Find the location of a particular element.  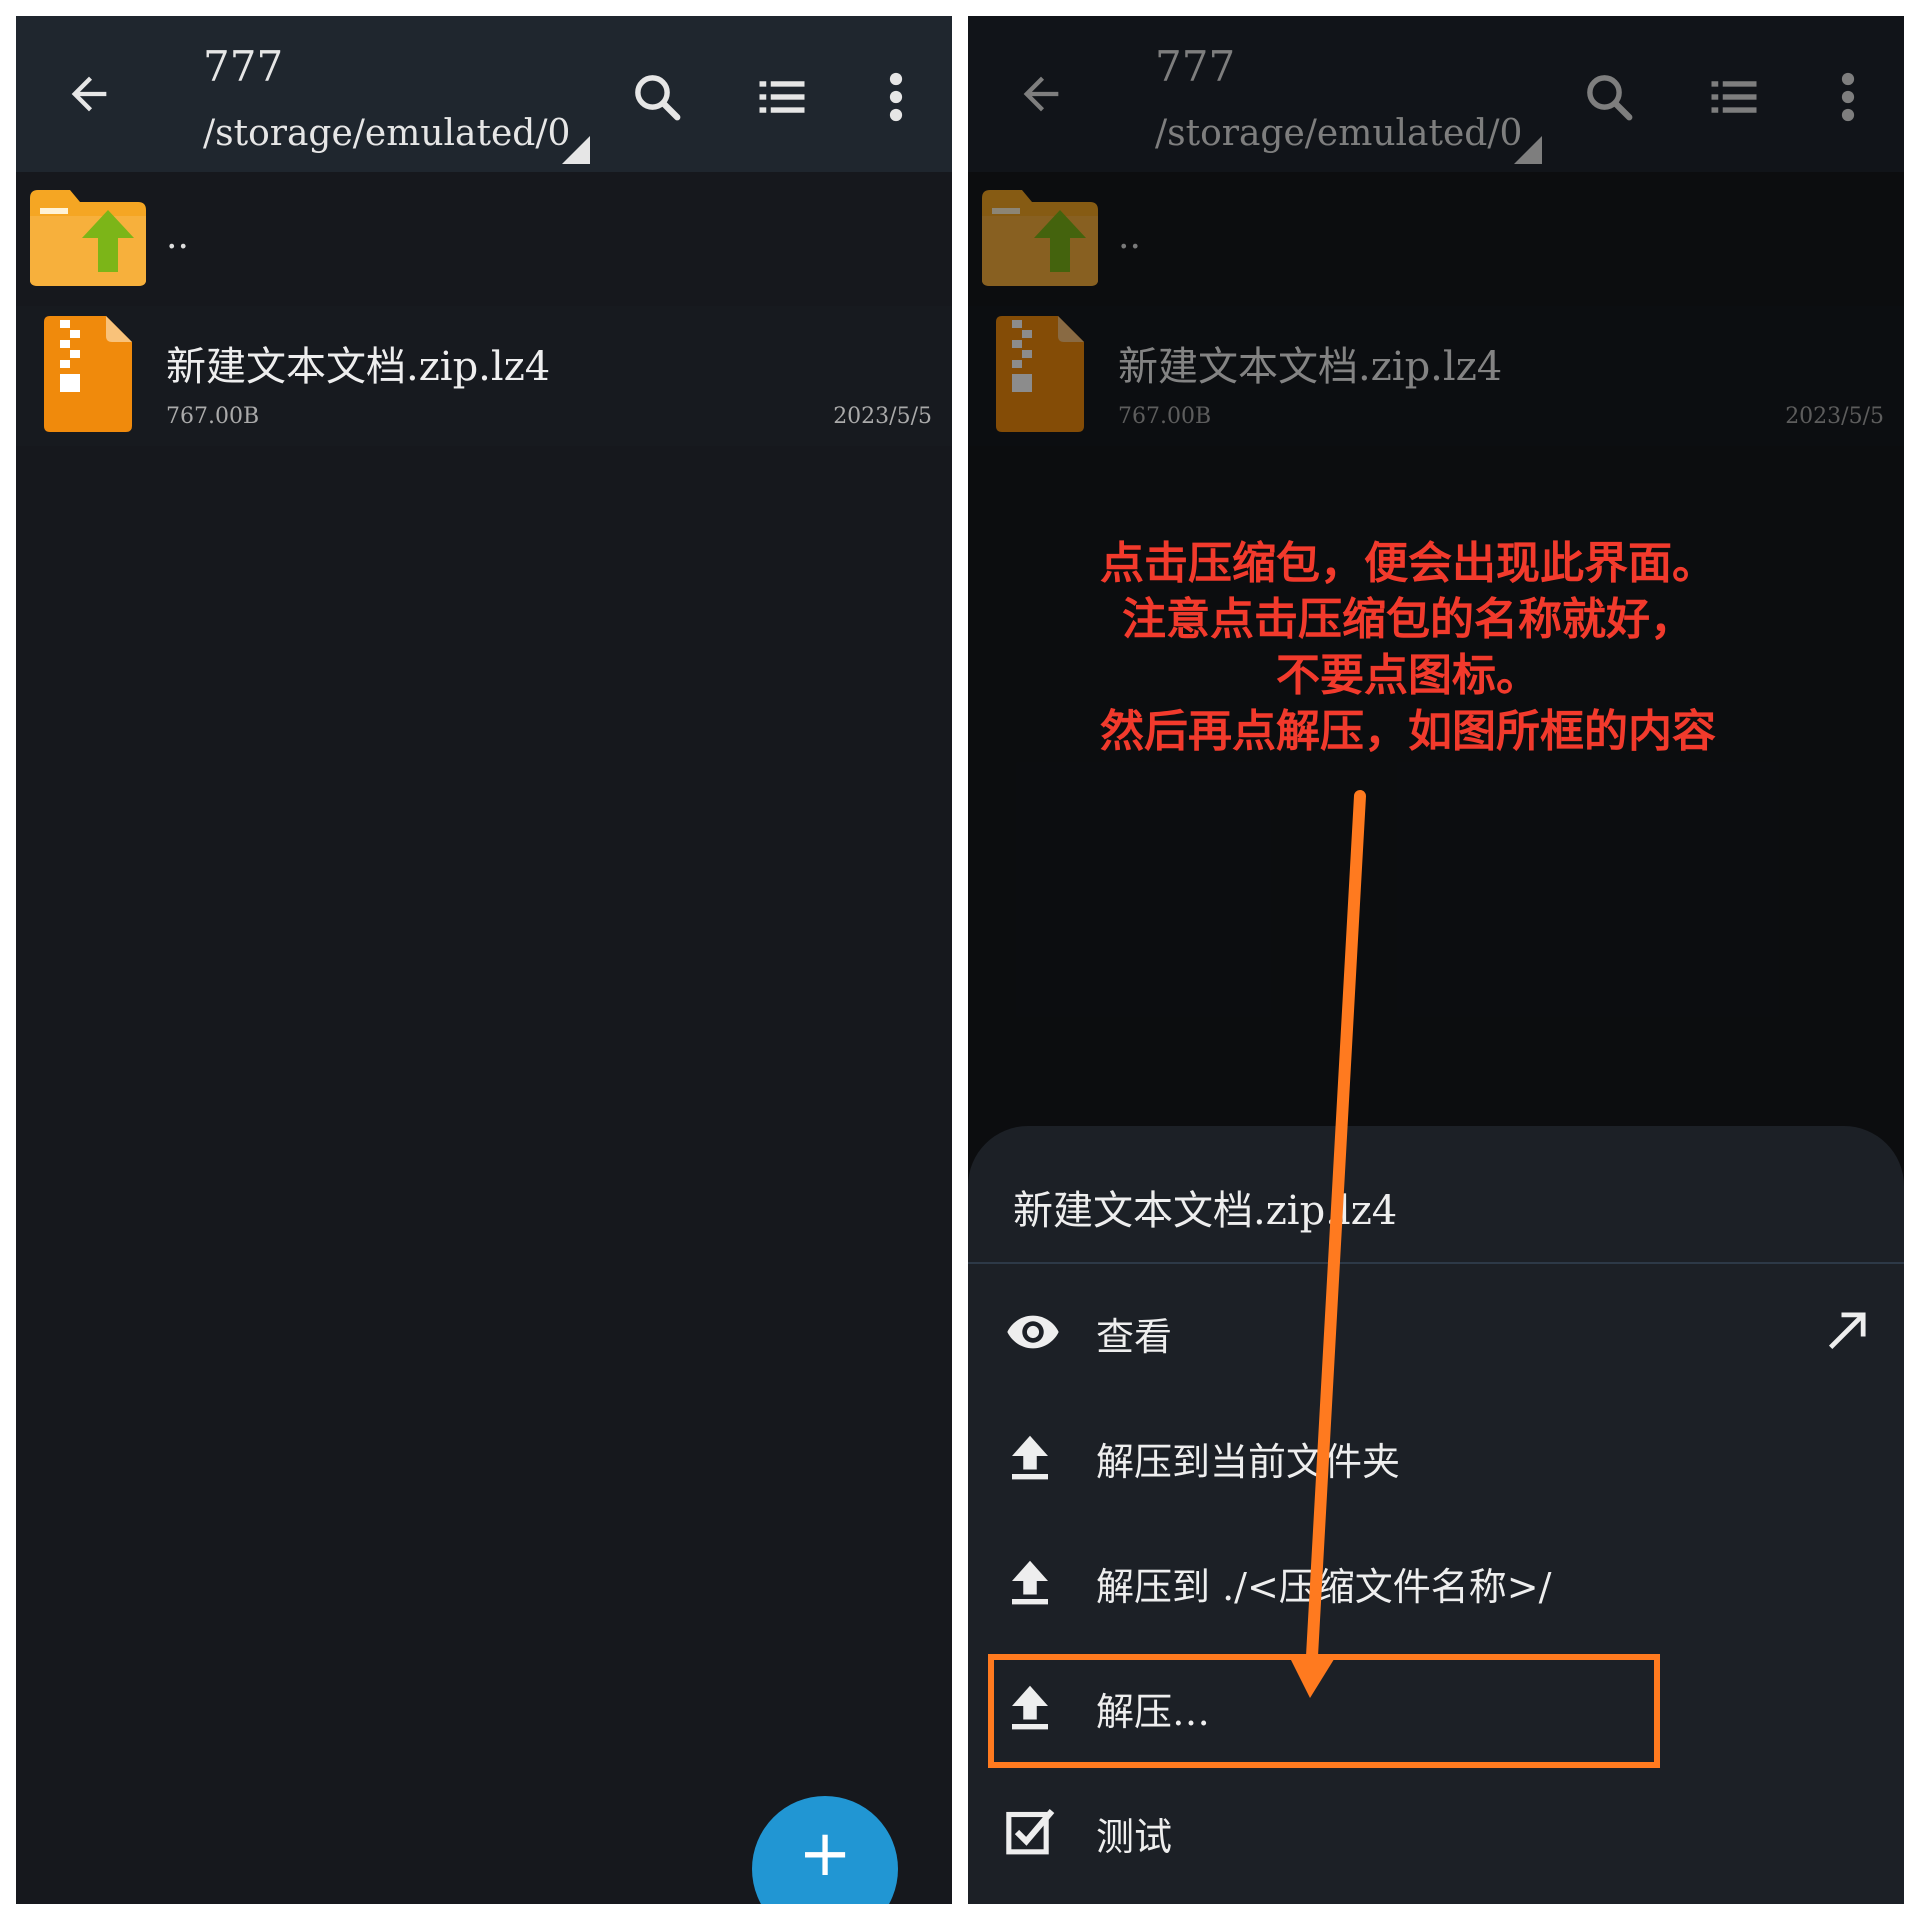

file-size: 767.00B is located at coordinates (213, 416).